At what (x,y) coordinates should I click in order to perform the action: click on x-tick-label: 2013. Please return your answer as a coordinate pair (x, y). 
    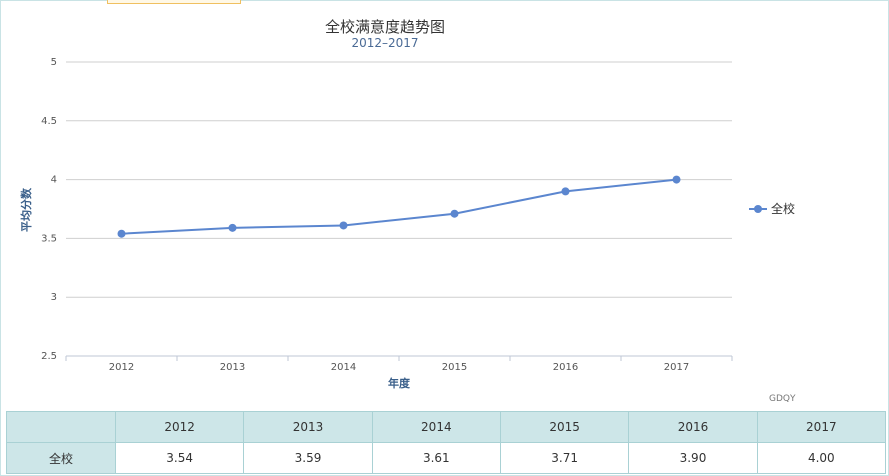
    Looking at the image, I should click on (232, 367).